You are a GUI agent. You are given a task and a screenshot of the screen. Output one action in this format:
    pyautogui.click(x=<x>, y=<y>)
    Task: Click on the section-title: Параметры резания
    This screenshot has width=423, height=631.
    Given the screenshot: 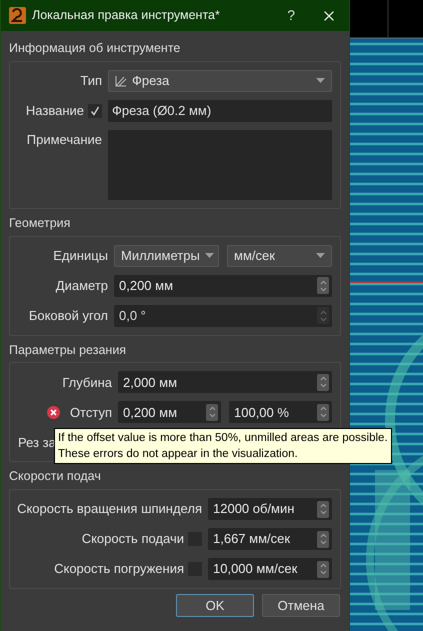 What is the action you would take?
    pyautogui.click(x=68, y=350)
    